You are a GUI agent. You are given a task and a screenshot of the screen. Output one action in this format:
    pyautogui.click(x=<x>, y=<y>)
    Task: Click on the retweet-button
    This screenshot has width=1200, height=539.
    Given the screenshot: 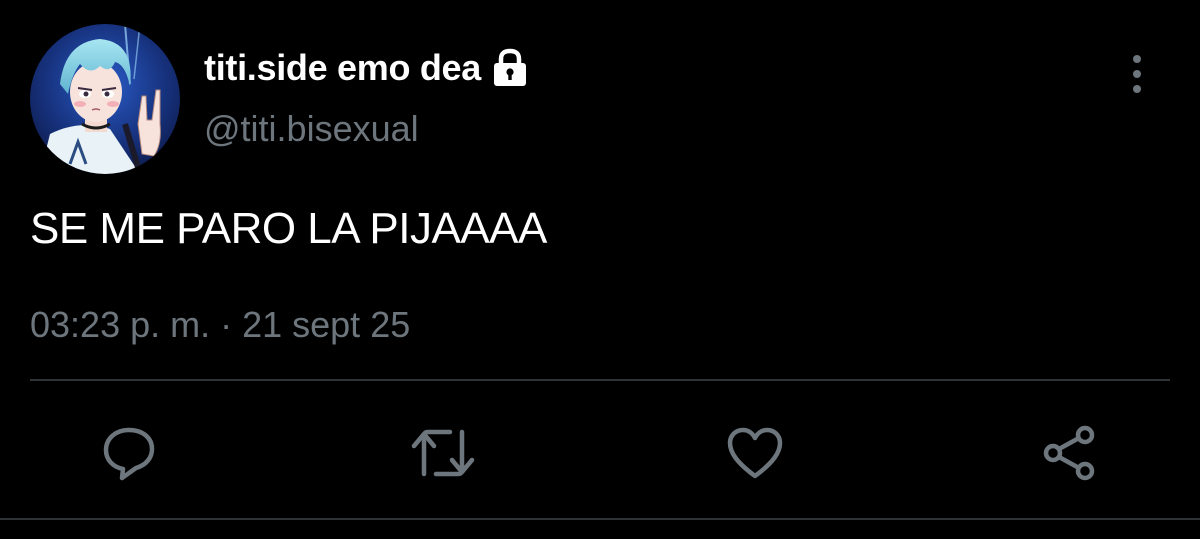 What is the action you would take?
    pyautogui.click(x=443, y=453)
    